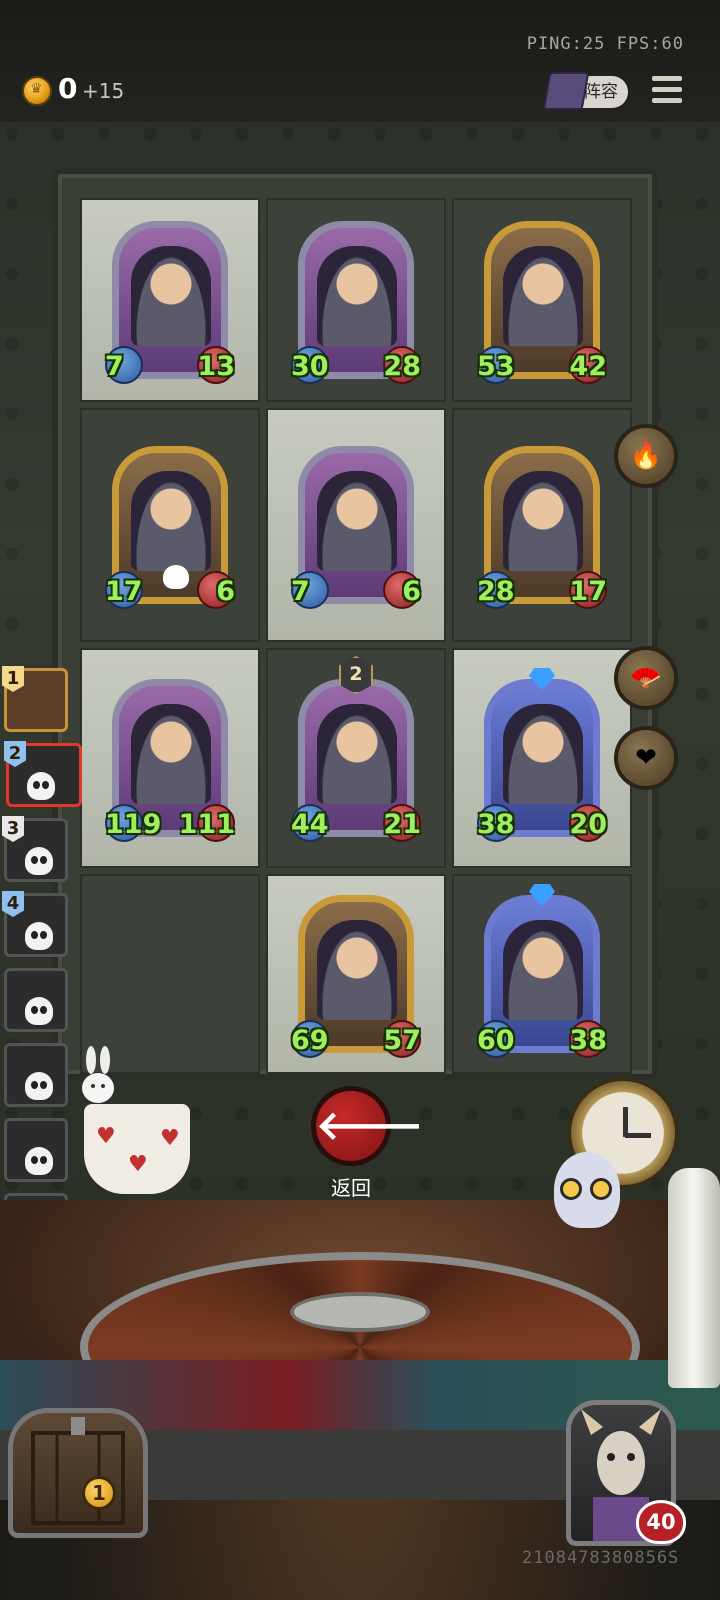  What do you see at coordinates (78, 1473) in the screenshot?
I see `treasure-chest-button` at bounding box center [78, 1473].